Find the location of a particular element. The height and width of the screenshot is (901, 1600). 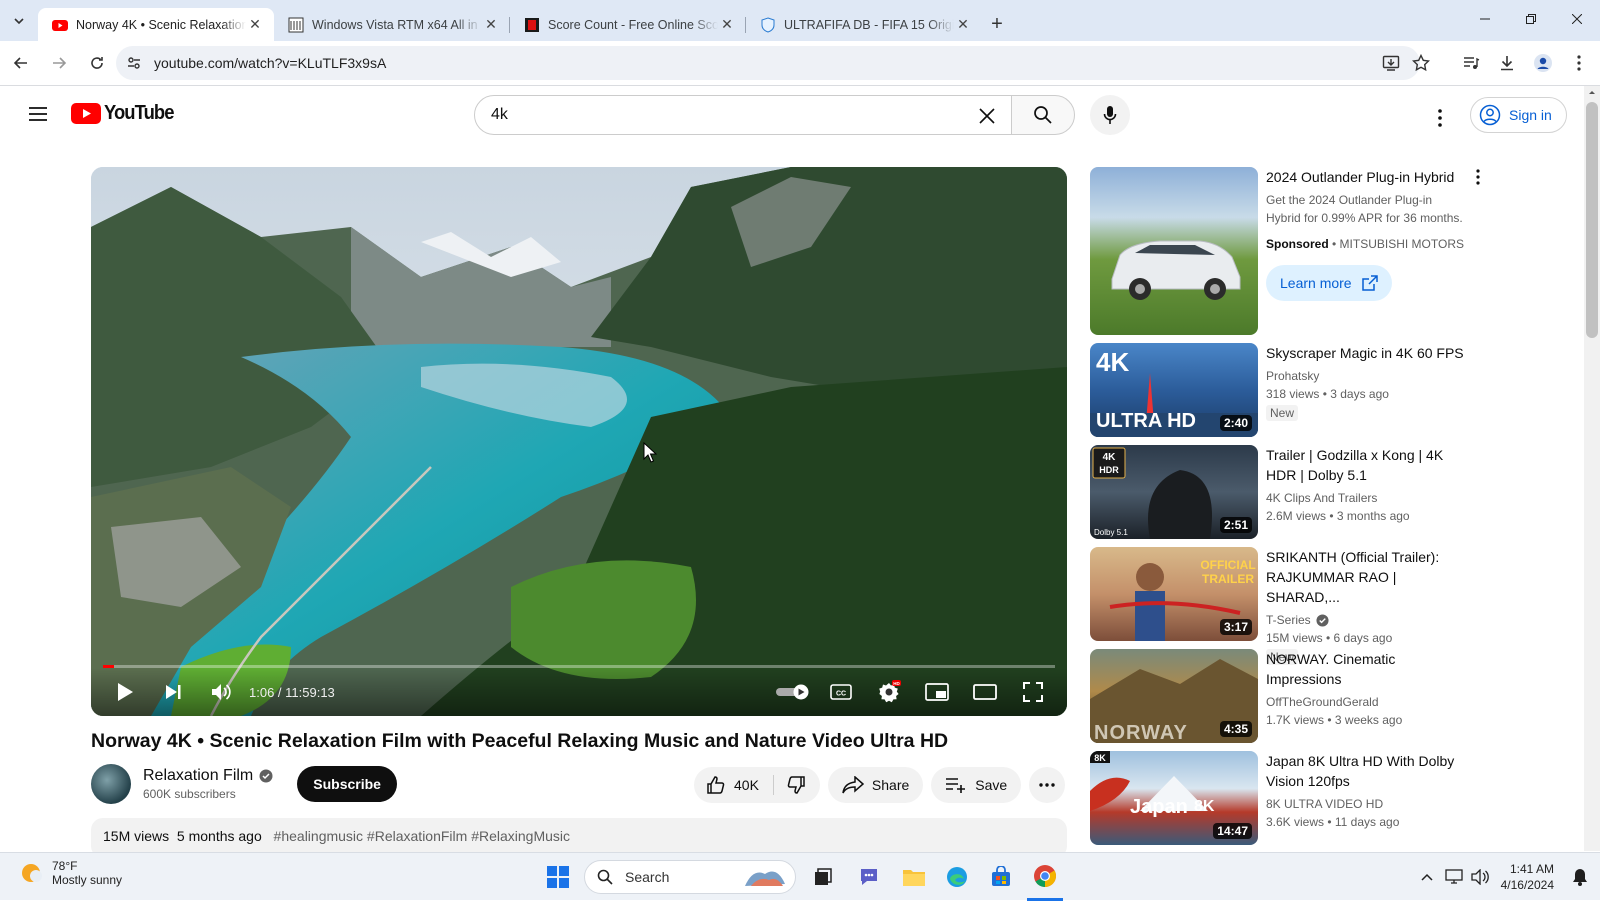

page-scrollbar is located at coordinates (1592, 468).